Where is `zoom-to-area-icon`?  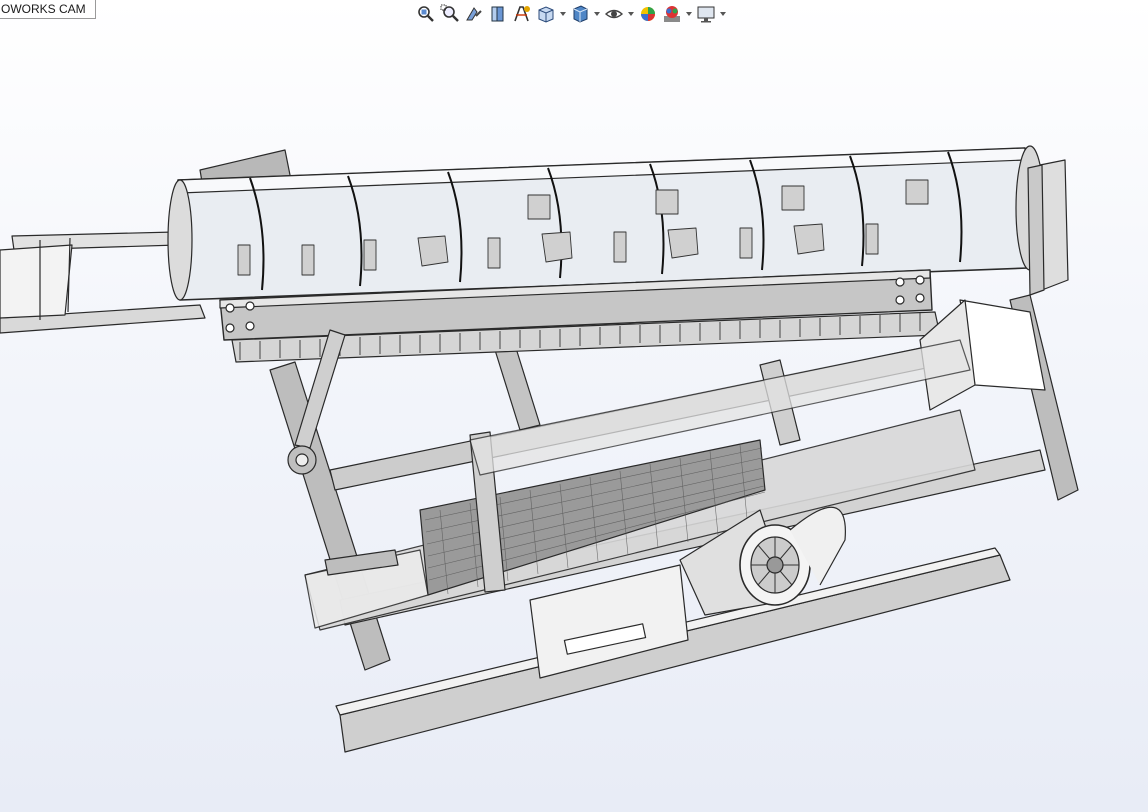
zoom-to-area-icon is located at coordinates (449, 13).